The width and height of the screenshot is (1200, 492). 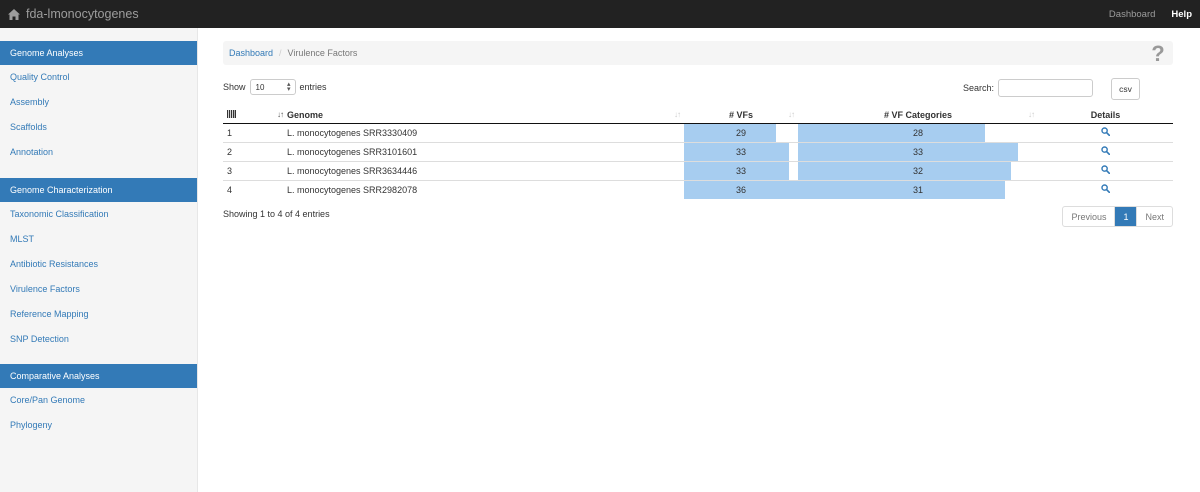 I want to click on vf-categories-cell: 28, so click(x=918, y=132).